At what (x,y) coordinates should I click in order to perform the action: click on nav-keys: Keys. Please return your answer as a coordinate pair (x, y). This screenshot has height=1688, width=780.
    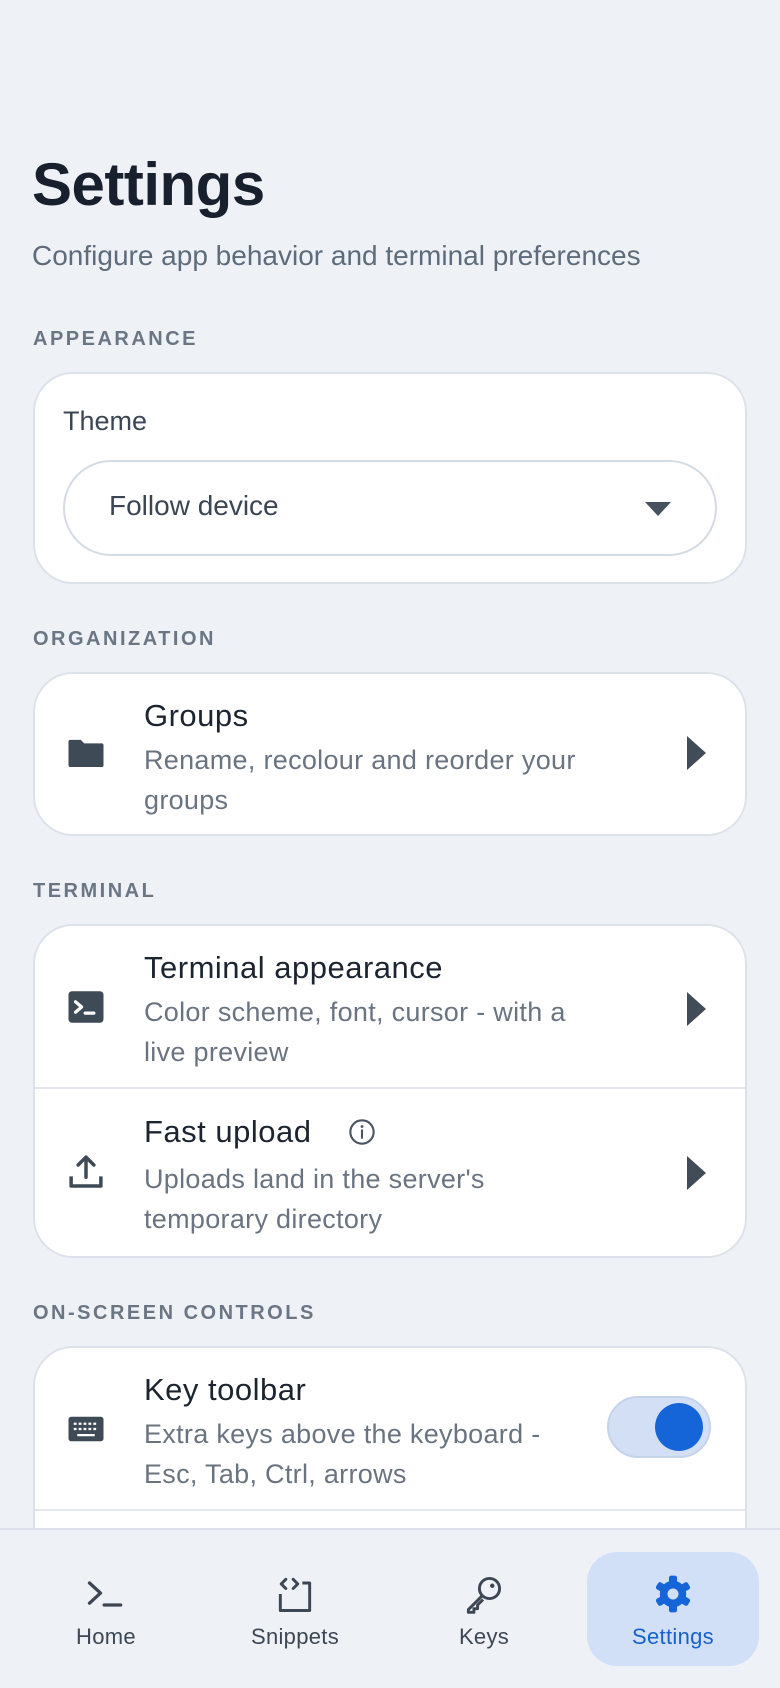
    Looking at the image, I should click on (484, 1609).